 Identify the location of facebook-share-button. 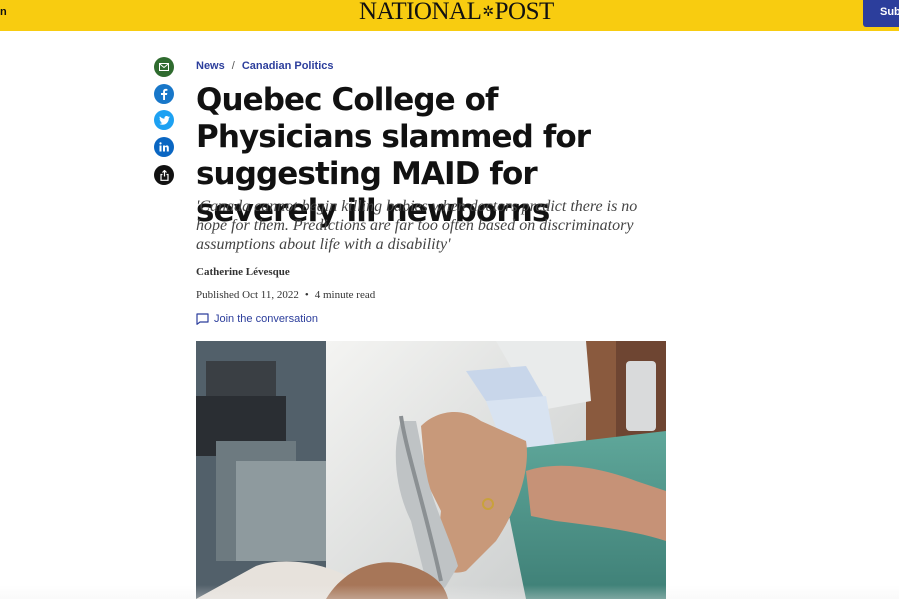
(164, 94).